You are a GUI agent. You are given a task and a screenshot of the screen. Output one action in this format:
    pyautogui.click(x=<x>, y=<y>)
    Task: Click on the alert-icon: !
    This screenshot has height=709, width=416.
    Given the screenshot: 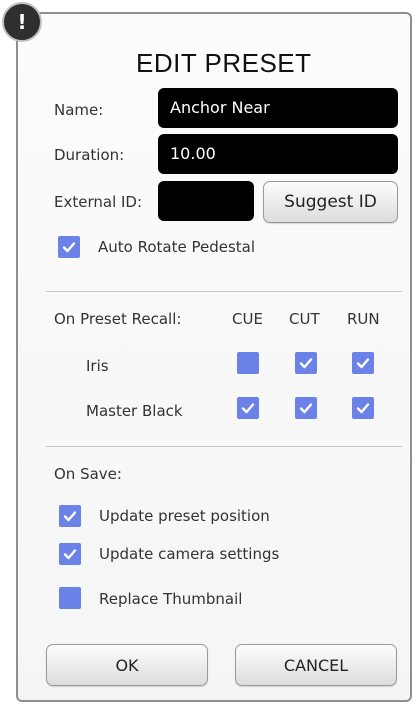 What is the action you would take?
    pyautogui.click(x=22, y=22)
    